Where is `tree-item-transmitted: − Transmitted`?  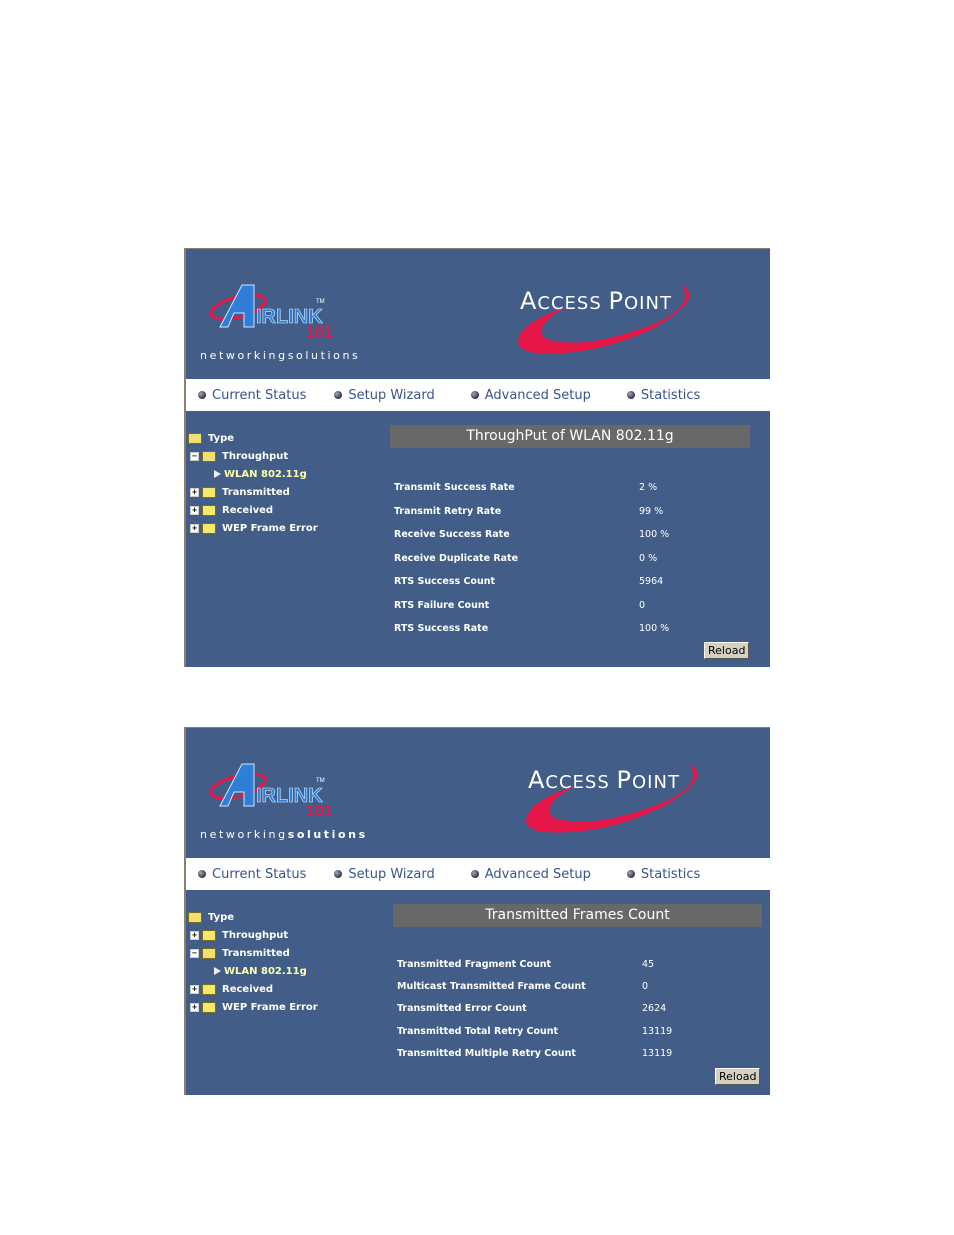 tree-item-transmitted: − Transmitted is located at coordinates (288, 953).